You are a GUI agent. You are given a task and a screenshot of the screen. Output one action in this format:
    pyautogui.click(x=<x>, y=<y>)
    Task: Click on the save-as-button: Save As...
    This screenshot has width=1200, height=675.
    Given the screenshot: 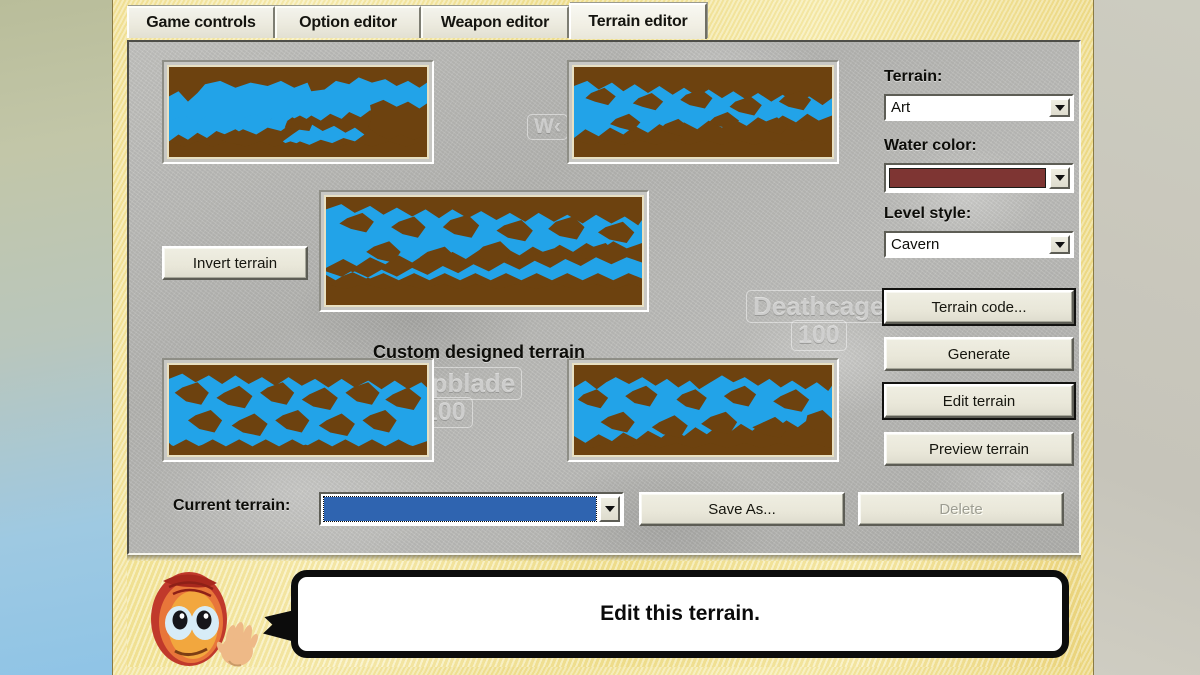 What is the action you would take?
    pyautogui.click(x=742, y=509)
    